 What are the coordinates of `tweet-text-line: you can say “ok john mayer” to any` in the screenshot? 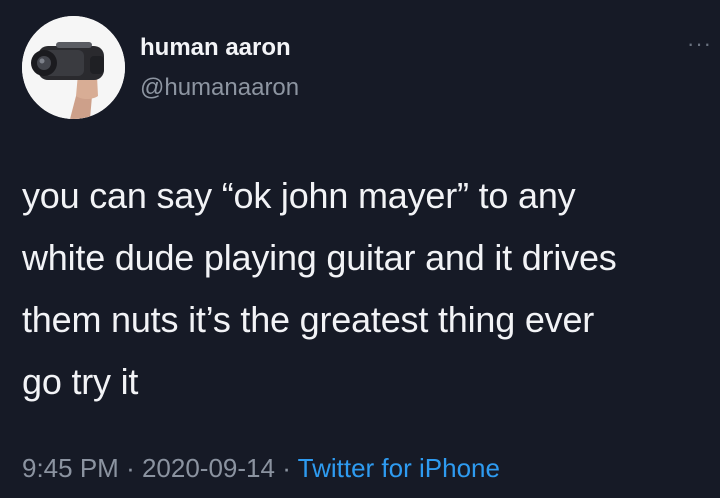 It's located at (299, 195).